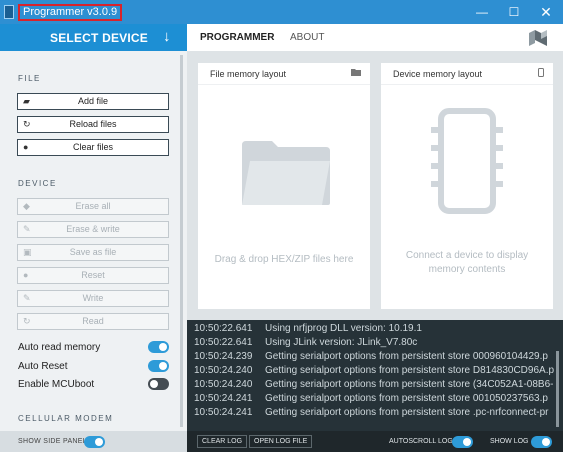 The image size is (563, 452). I want to click on close-button: ✕, so click(546, 12).